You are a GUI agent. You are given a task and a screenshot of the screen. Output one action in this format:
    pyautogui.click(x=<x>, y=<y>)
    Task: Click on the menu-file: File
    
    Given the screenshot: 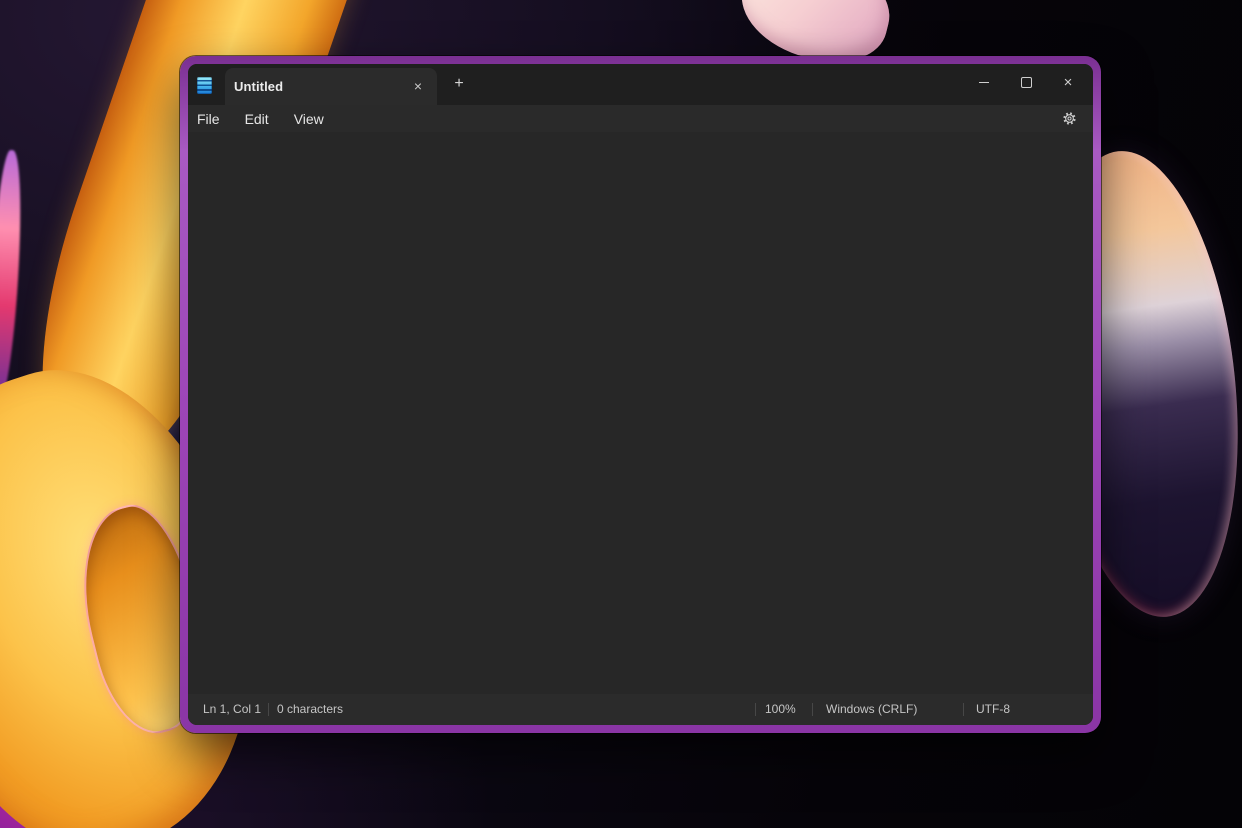 What is the action you would take?
    pyautogui.click(x=208, y=119)
    